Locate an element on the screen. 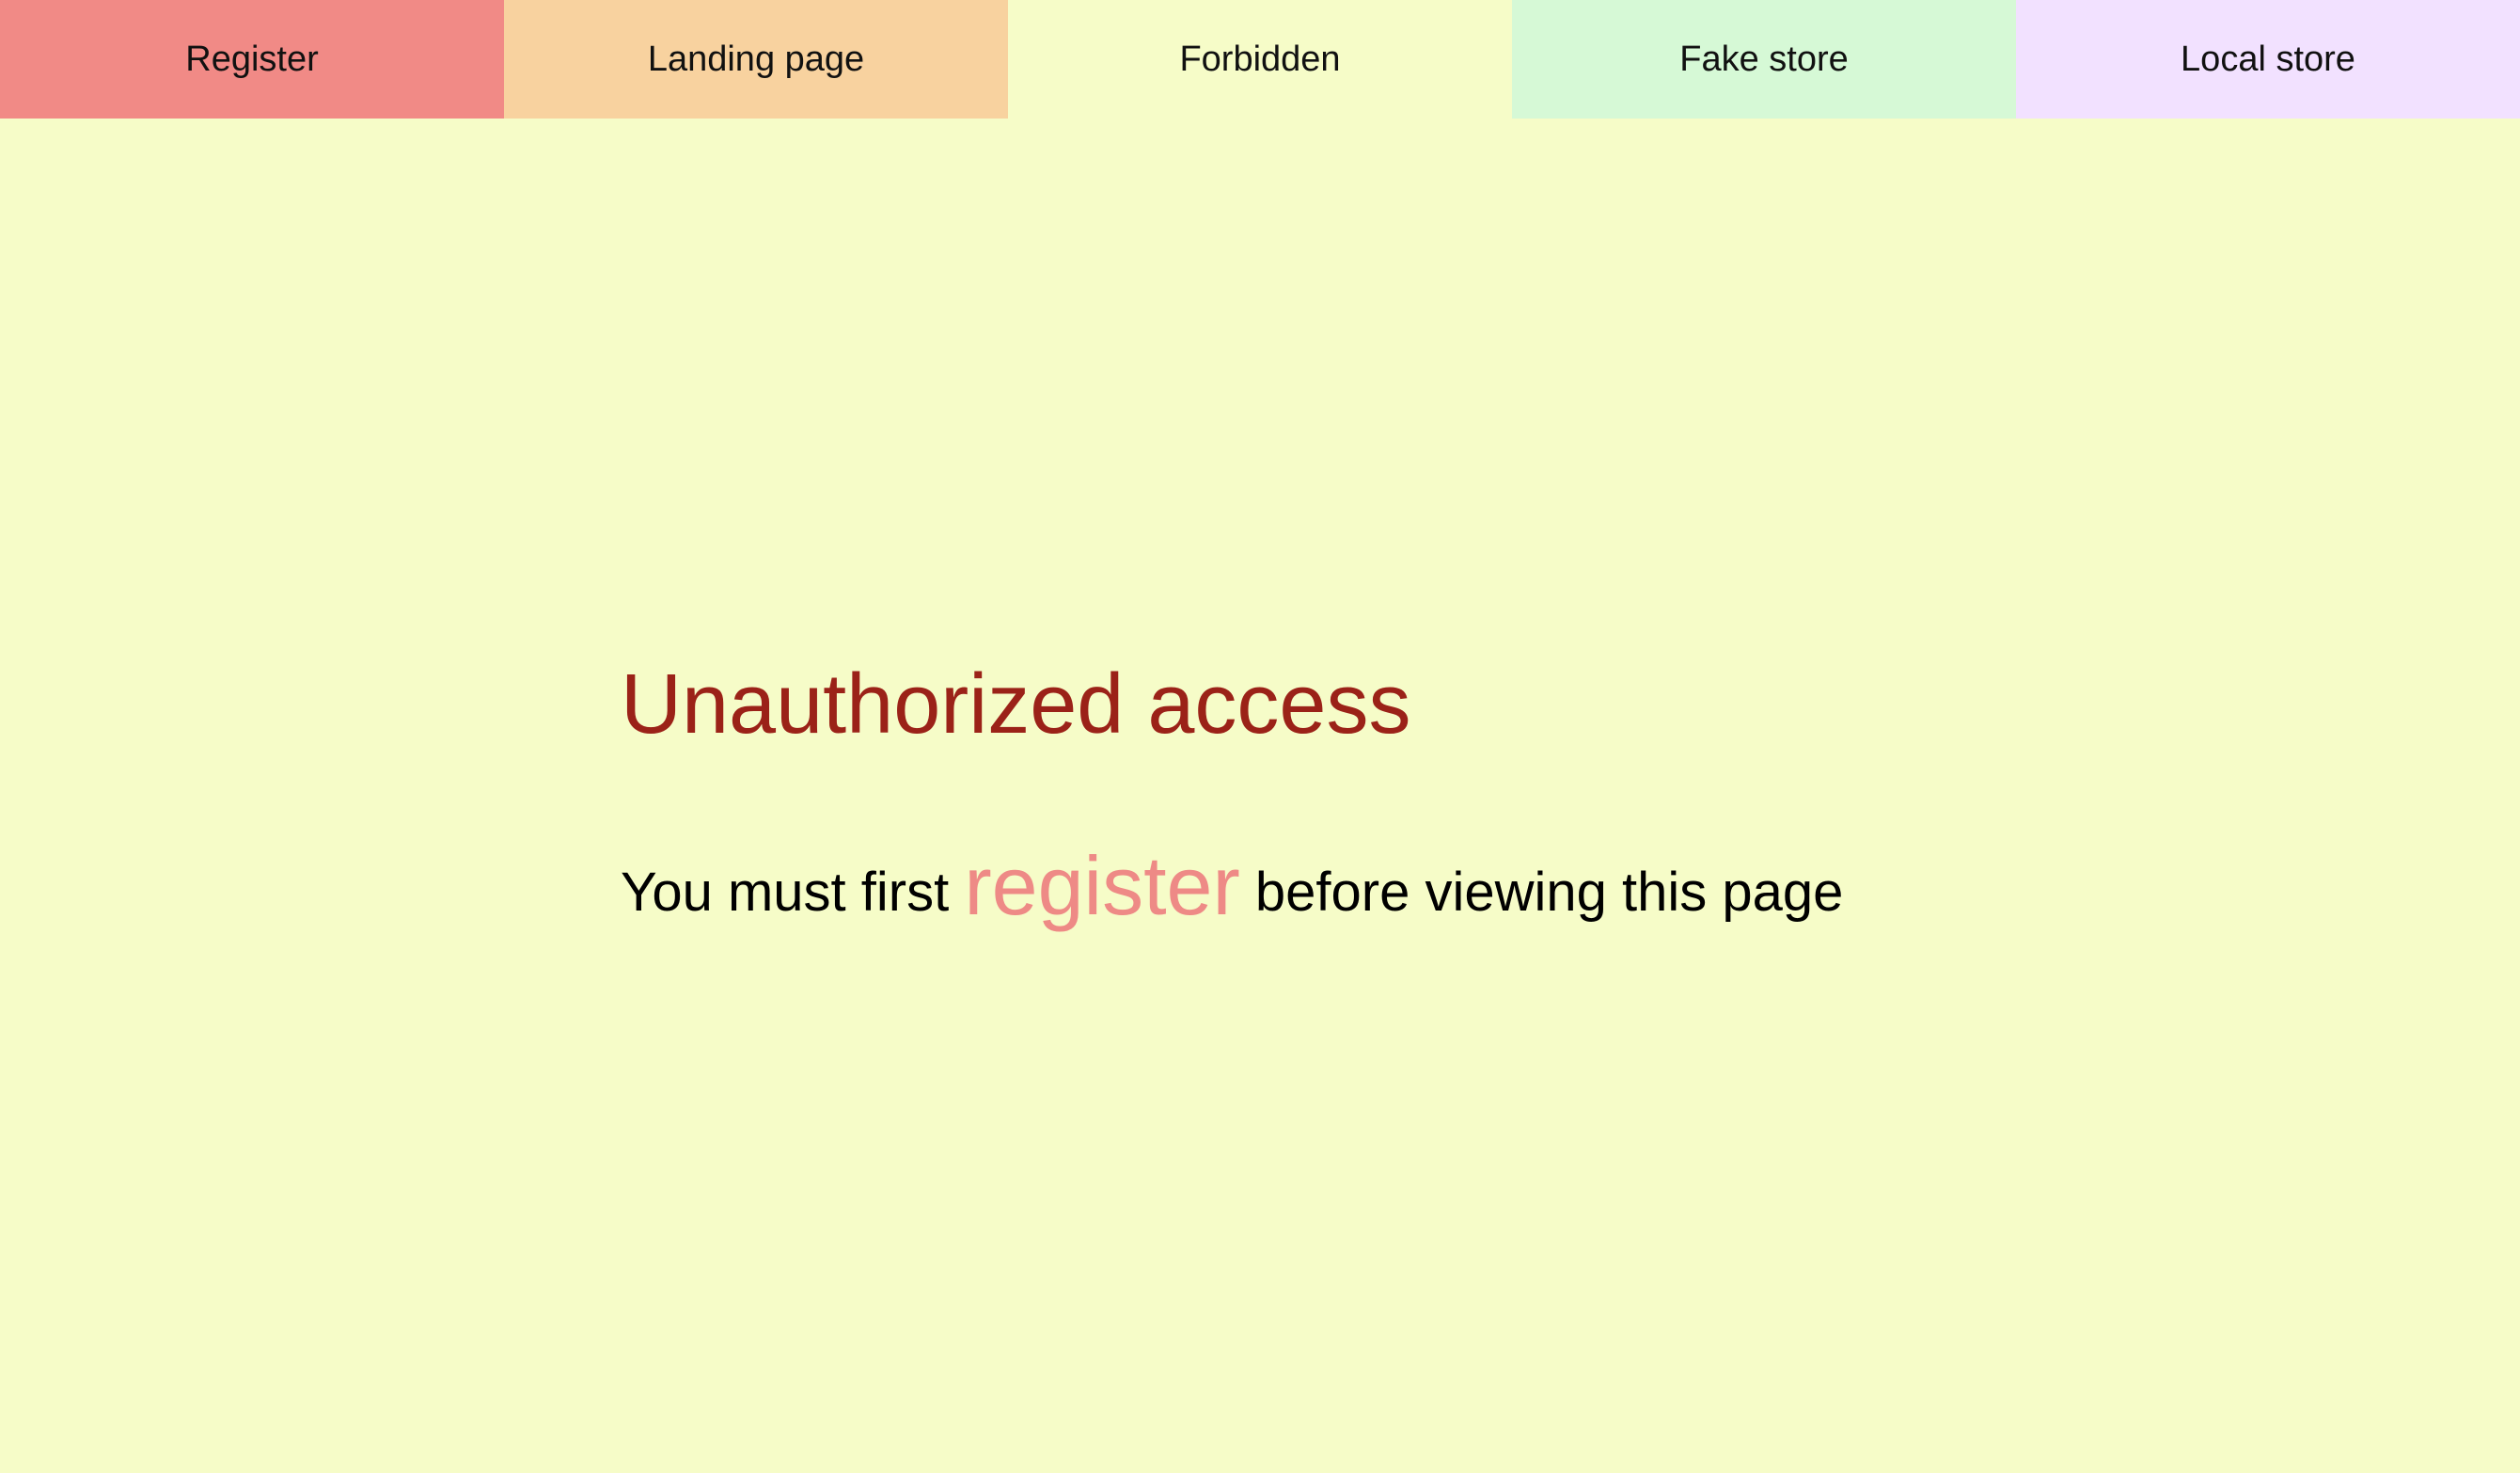 Image resolution: width=2520 pixels, height=1473 pixels. message-before-text: You must first is located at coordinates (786, 893).